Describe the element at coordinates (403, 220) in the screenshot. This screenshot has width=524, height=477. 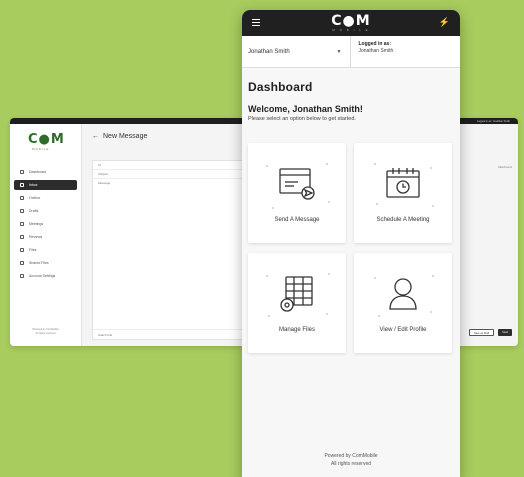
I see `tile-label: Schedule A Meeting` at that location.